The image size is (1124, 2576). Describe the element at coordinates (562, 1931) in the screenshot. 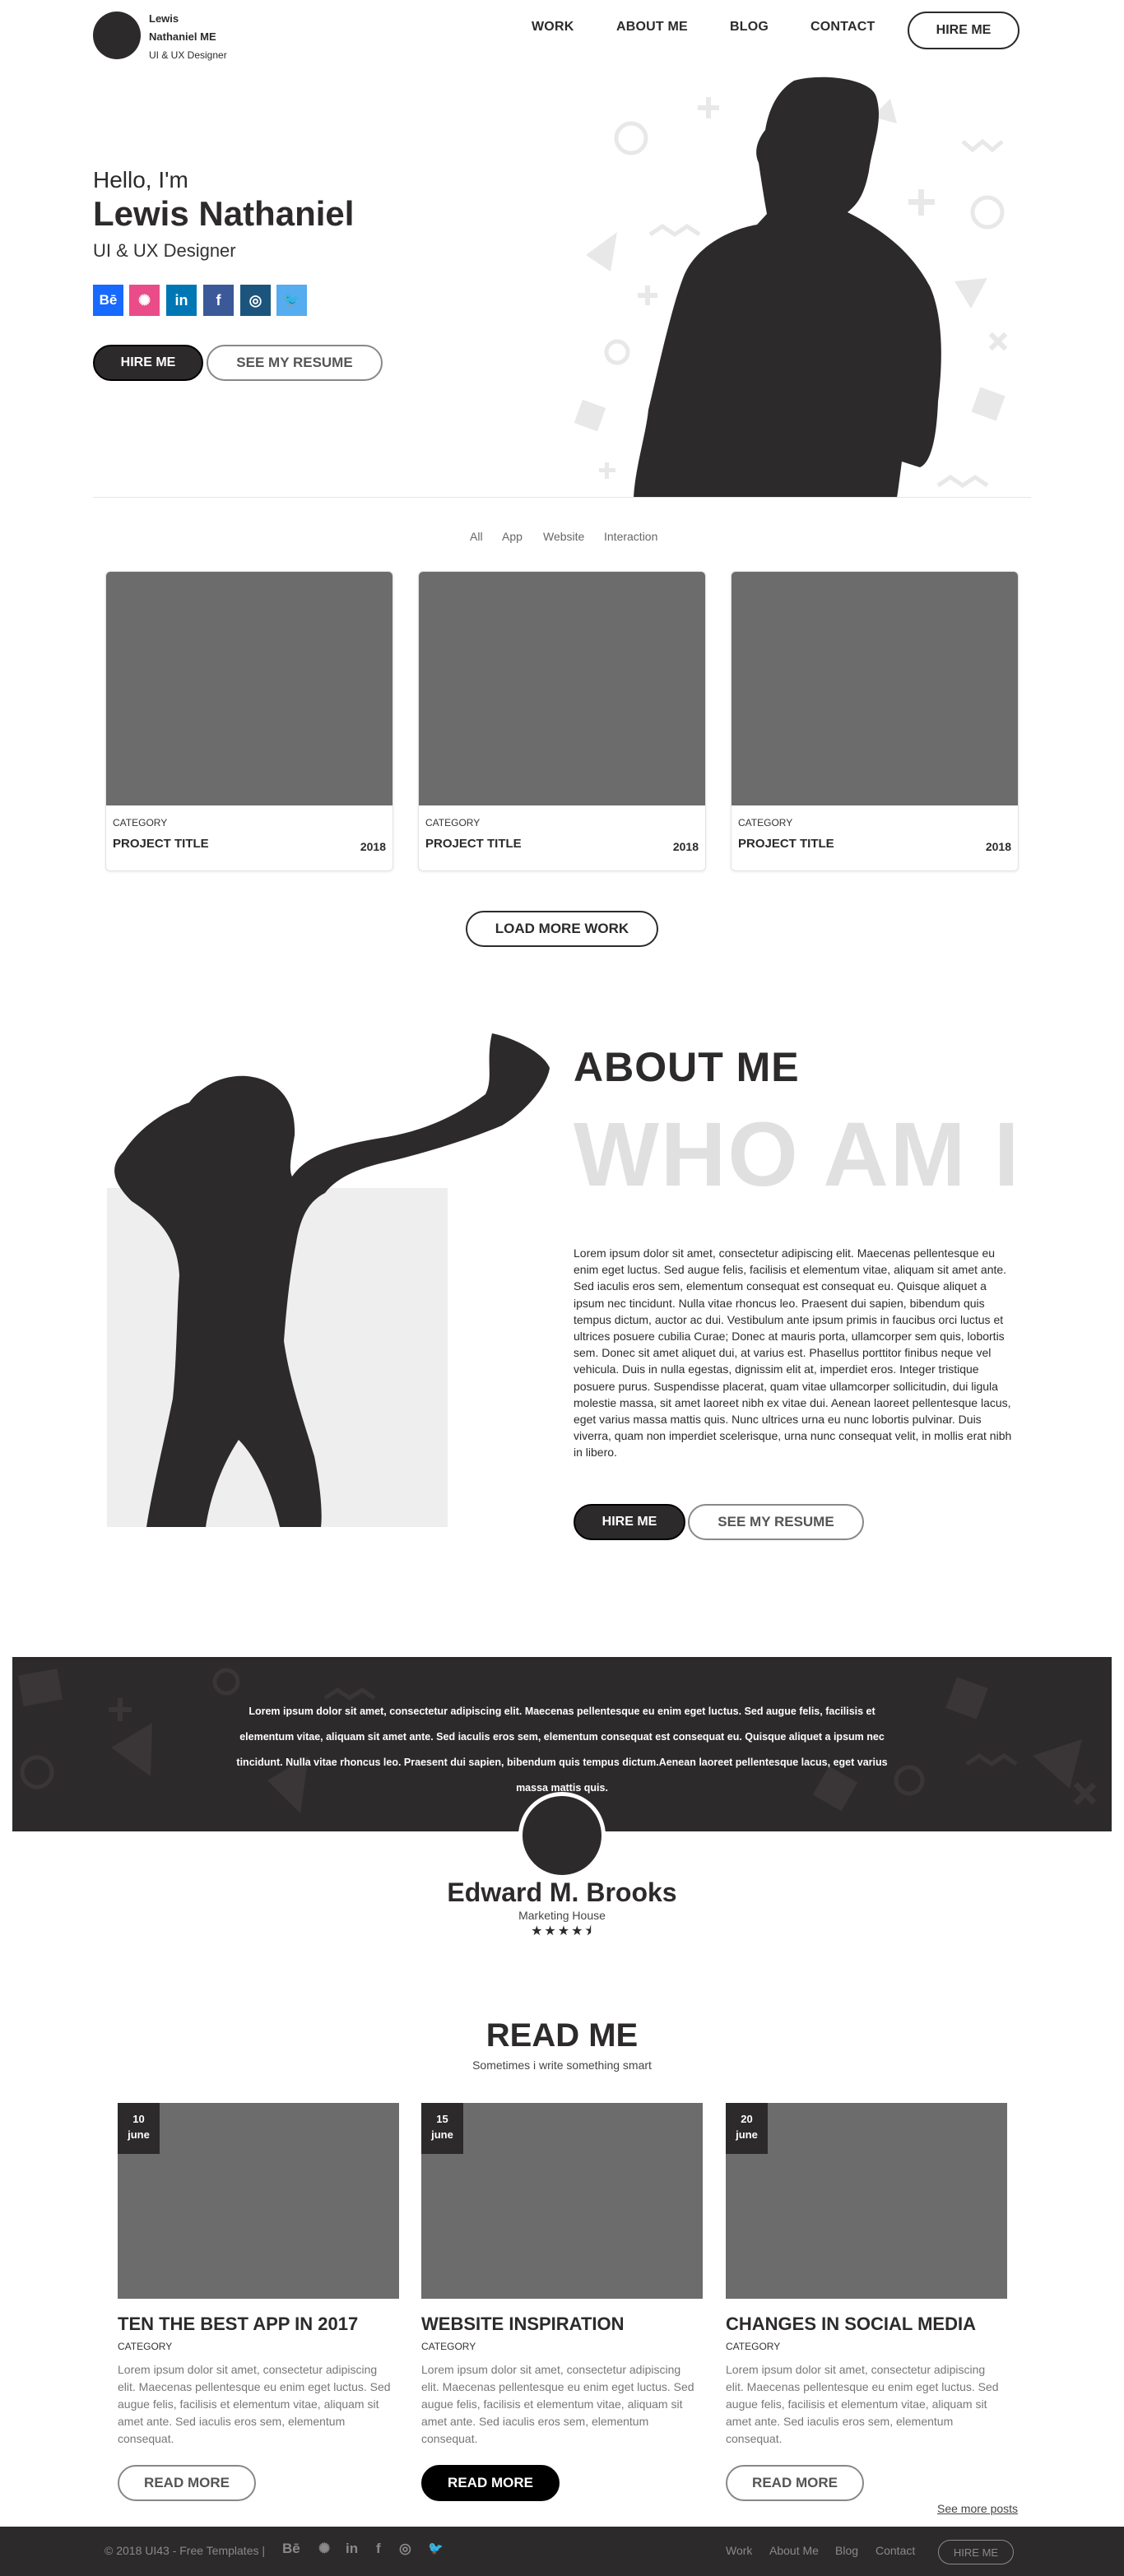

I see `star-rating-icon: ★★★★⯨` at that location.